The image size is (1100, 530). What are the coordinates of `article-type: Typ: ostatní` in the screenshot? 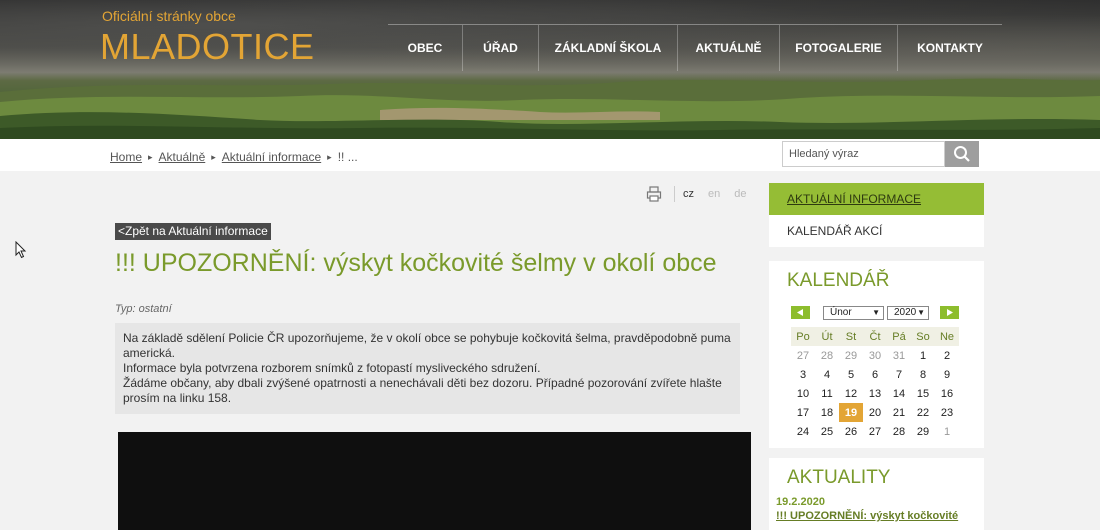 It's located at (143, 309).